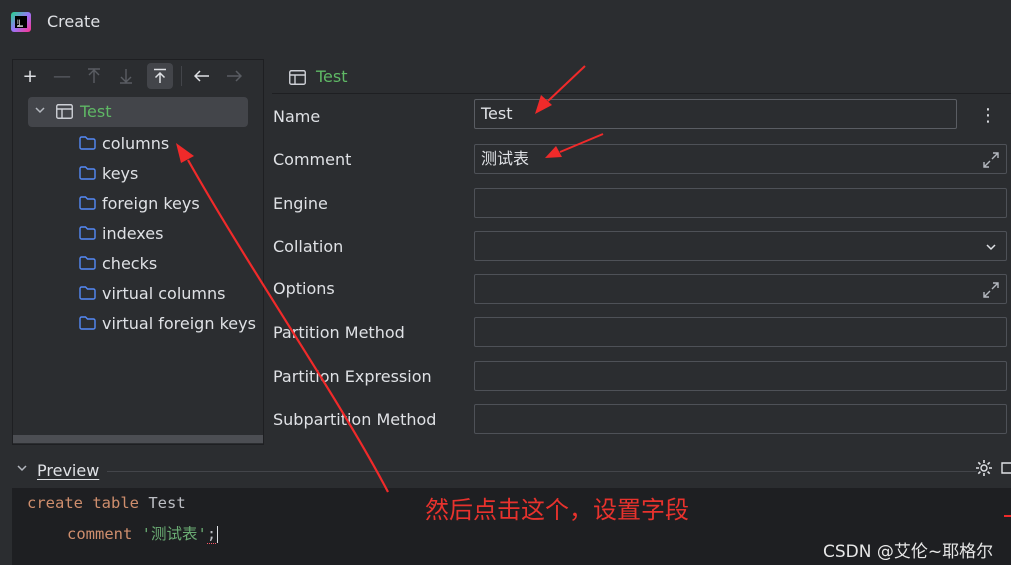 The image size is (1011, 565). What do you see at coordinates (300, 203) in the screenshot?
I see `engine-label: Engine` at bounding box center [300, 203].